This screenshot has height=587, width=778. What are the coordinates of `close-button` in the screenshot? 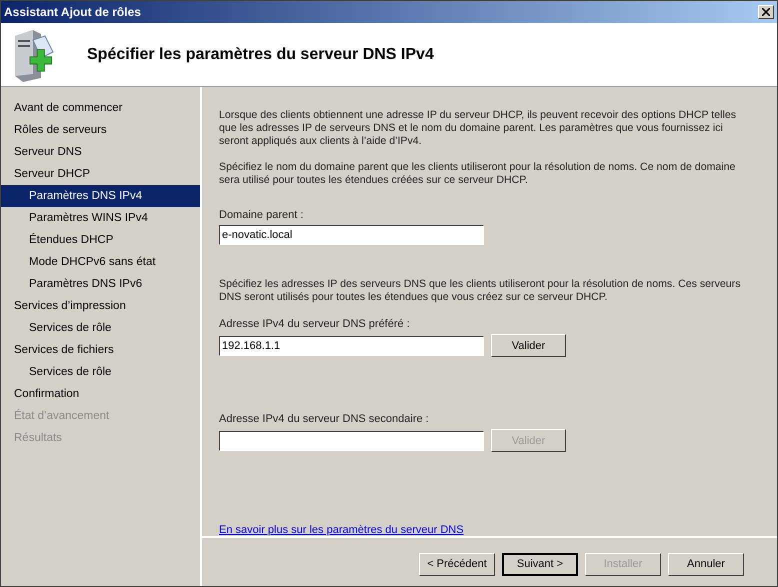 It's located at (766, 12).